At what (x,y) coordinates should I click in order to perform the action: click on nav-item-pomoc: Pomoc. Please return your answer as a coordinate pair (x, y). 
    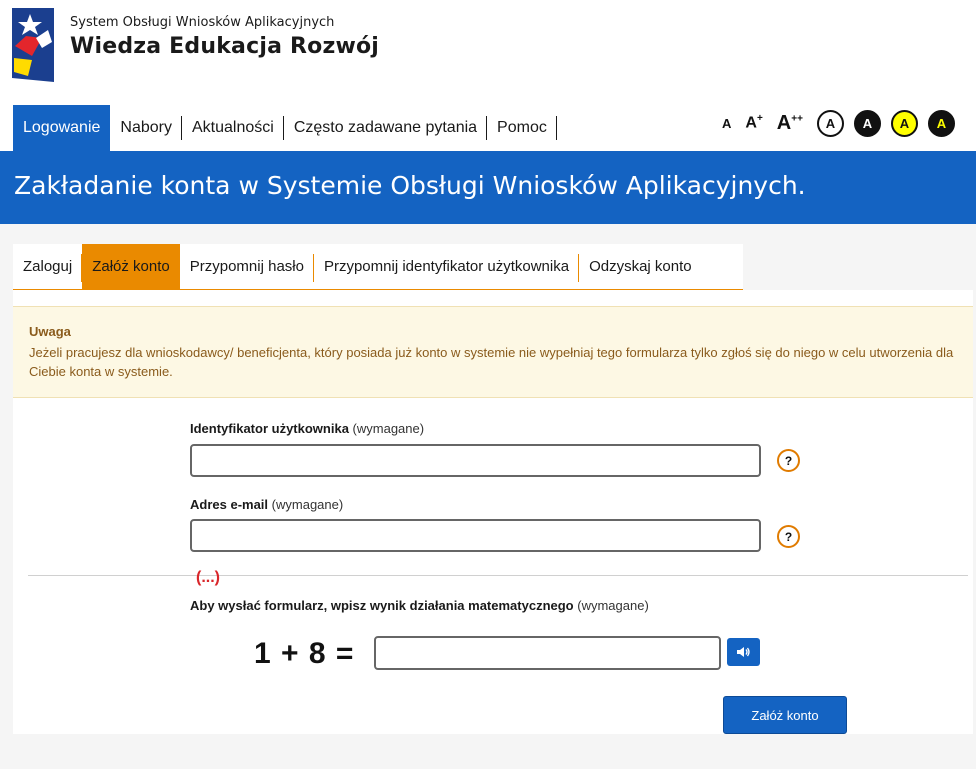
    Looking at the image, I should click on (522, 128).